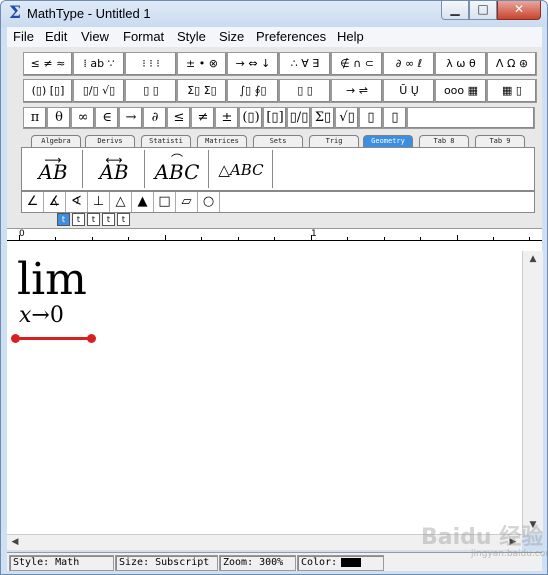 This screenshot has width=548, height=575. Describe the element at coordinates (251, 118) in the screenshot. I see `template-parens: (▯)` at that location.